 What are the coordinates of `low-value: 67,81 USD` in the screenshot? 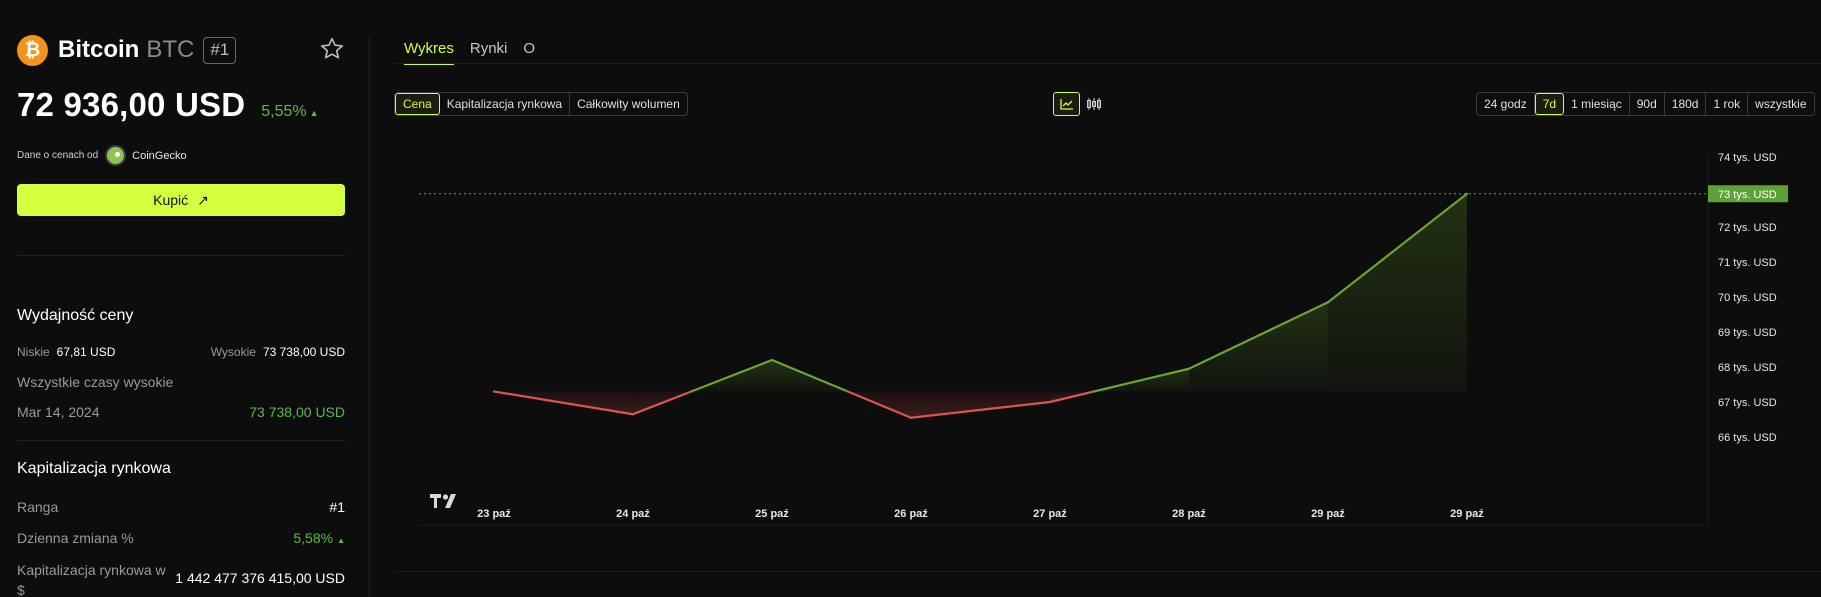 It's located at (86, 352).